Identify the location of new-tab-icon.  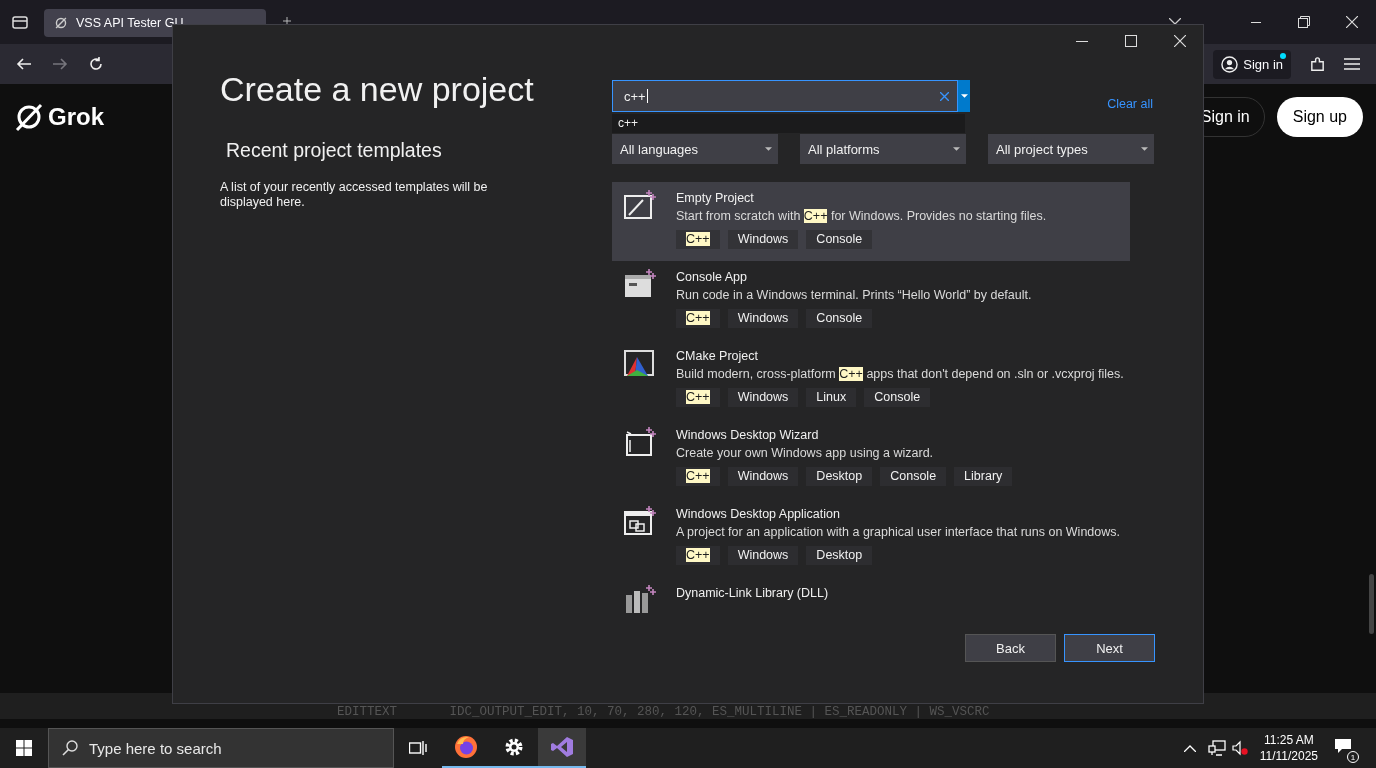
(287, 21).